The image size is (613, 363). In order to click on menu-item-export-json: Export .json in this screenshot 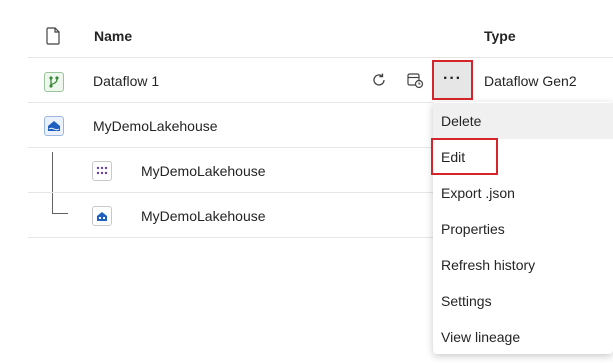, I will do `click(523, 193)`.